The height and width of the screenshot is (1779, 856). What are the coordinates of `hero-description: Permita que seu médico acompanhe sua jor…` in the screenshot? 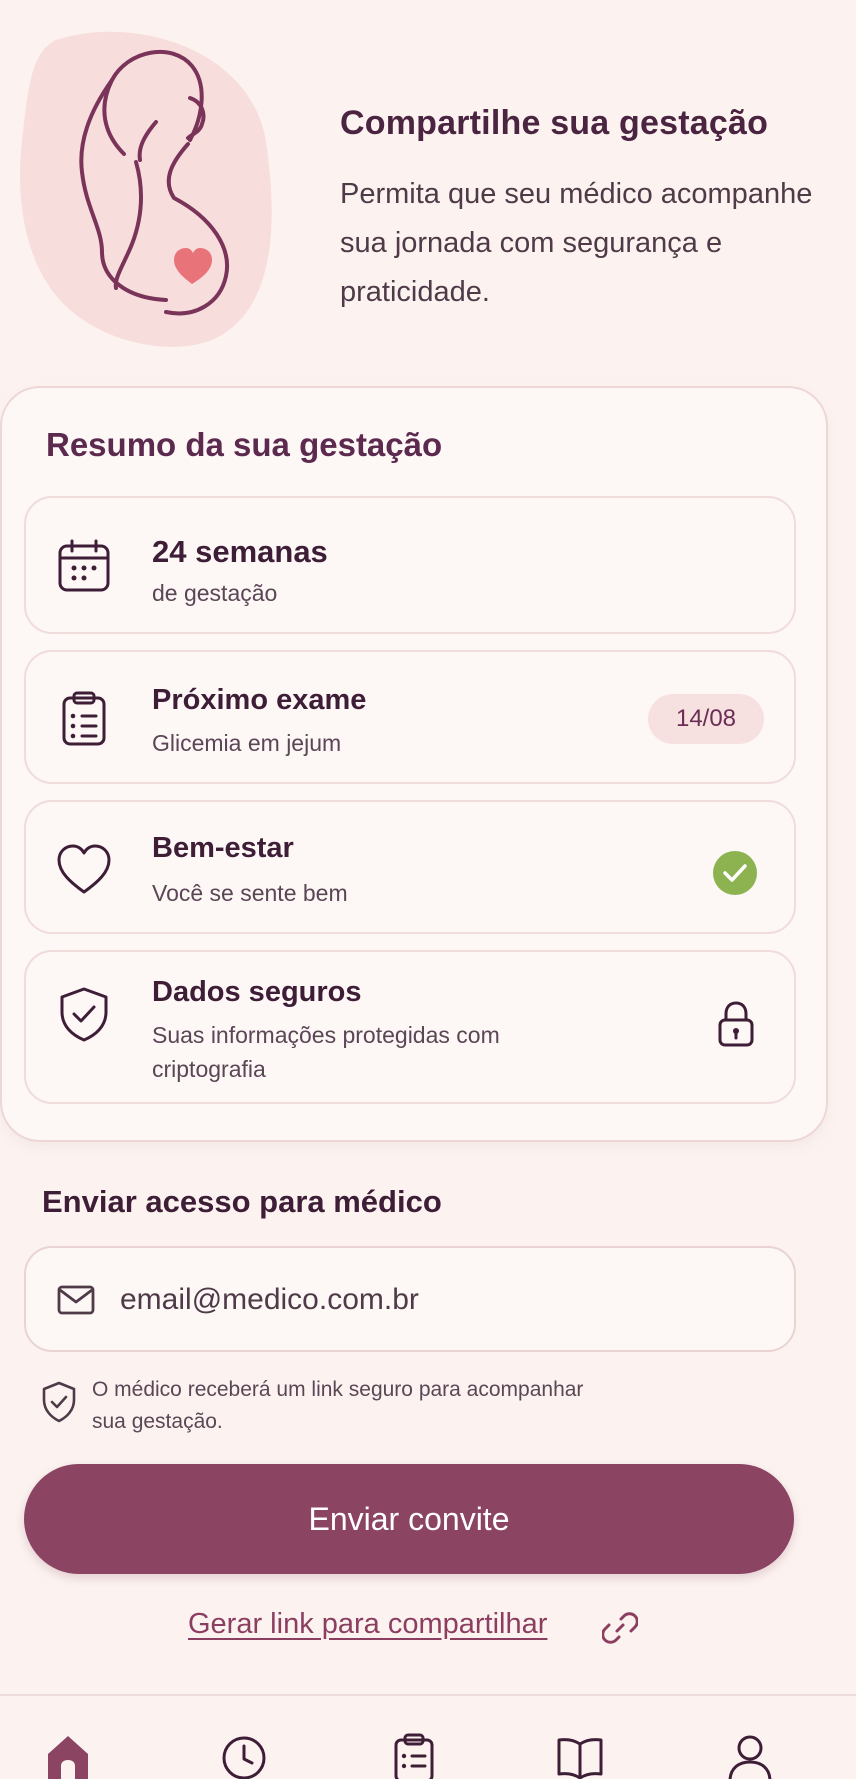 It's located at (576, 243).